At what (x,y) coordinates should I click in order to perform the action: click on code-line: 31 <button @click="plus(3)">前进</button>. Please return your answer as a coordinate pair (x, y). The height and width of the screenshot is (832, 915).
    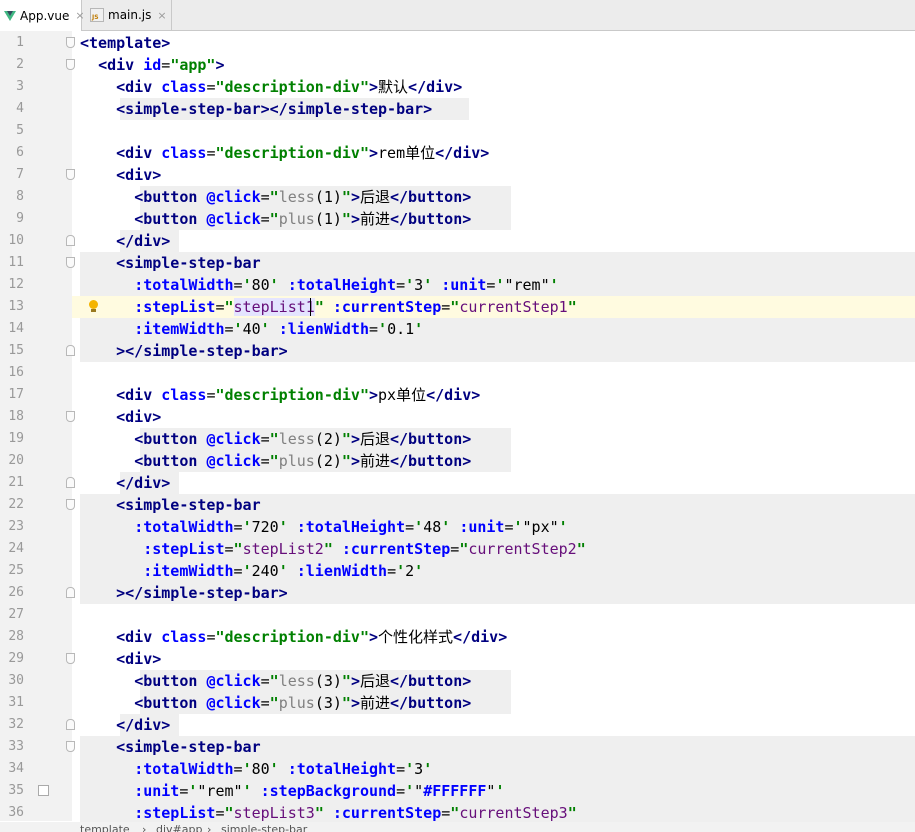
    Looking at the image, I should click on (457, 703).